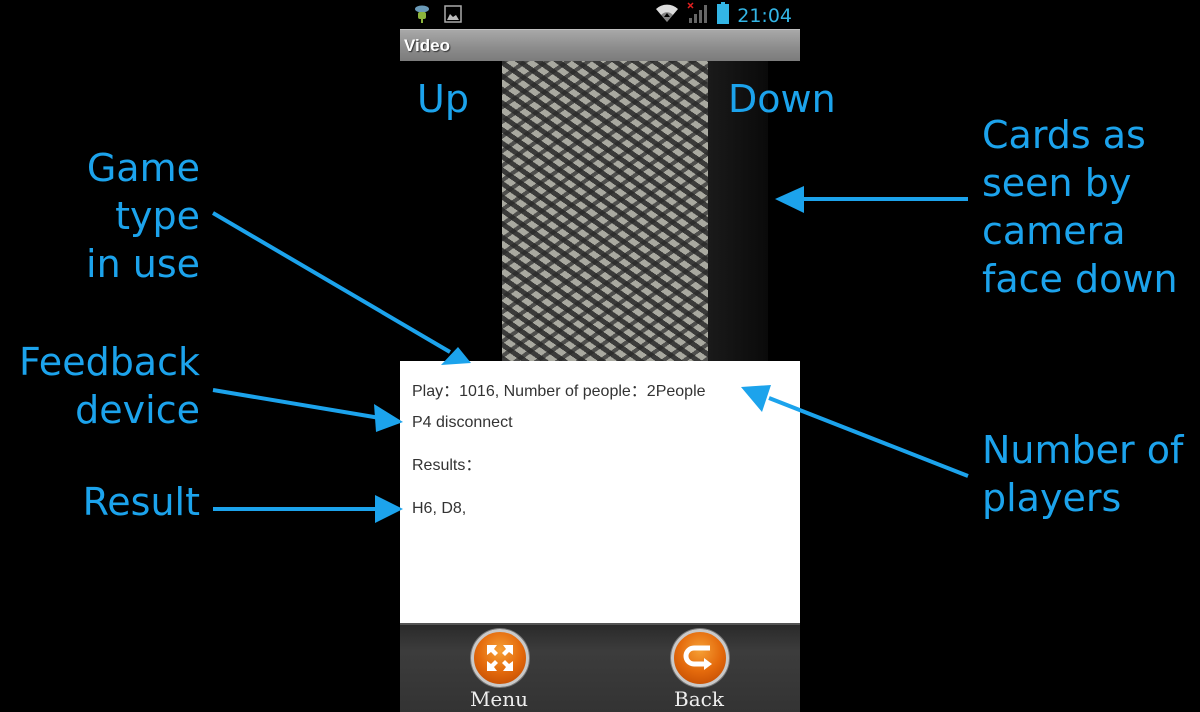 Image resolution: width=1200 pixels, height=712 pixels. I want to click on arrowhead-feedback, so click(388, 418).